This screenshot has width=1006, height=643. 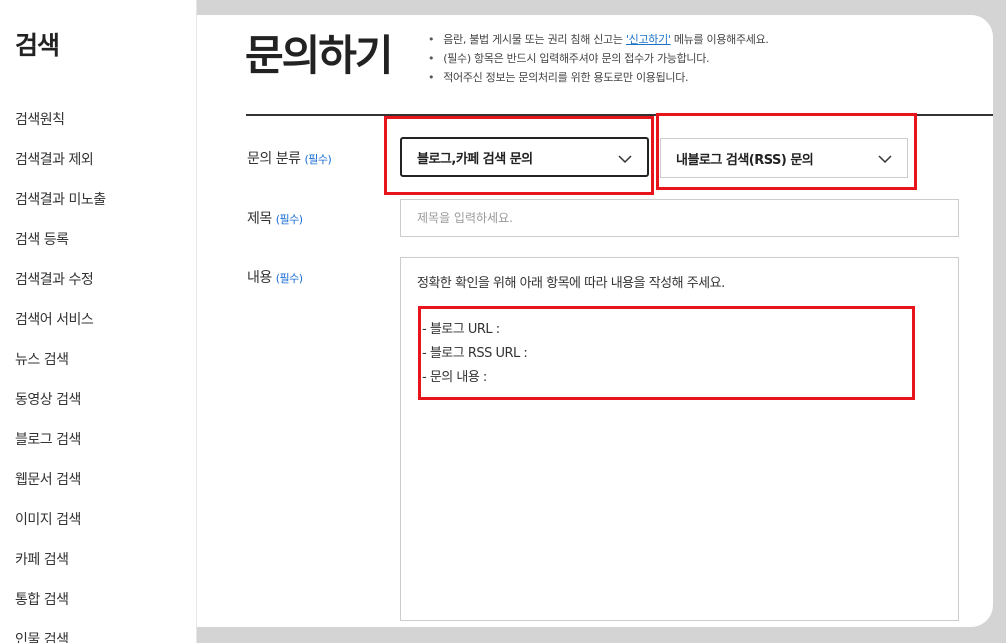 What do you see at coordinates (598, 77) in the screenshot?
I see `notice-item: 적어주신 정보는 문의처리를 위한 용도로만 이용됩니다.` at bounding box center [598, 77].